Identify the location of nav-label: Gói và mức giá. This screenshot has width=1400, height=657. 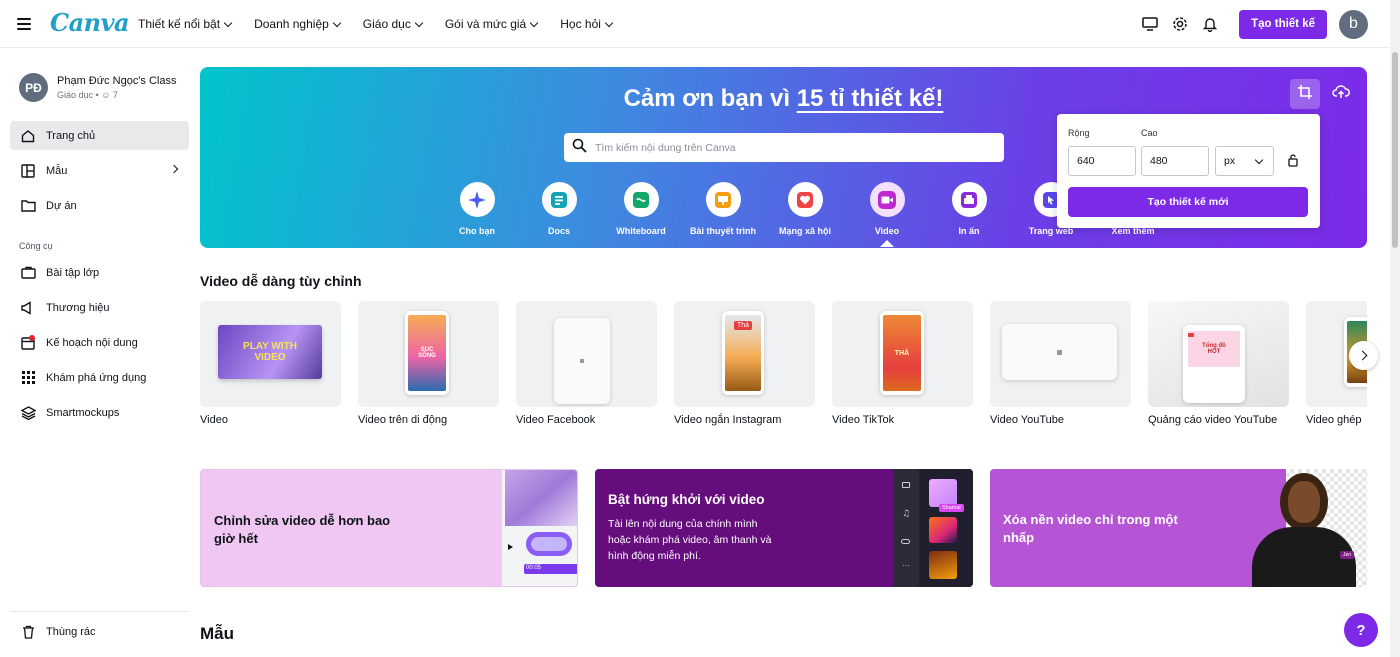
(485, 24).